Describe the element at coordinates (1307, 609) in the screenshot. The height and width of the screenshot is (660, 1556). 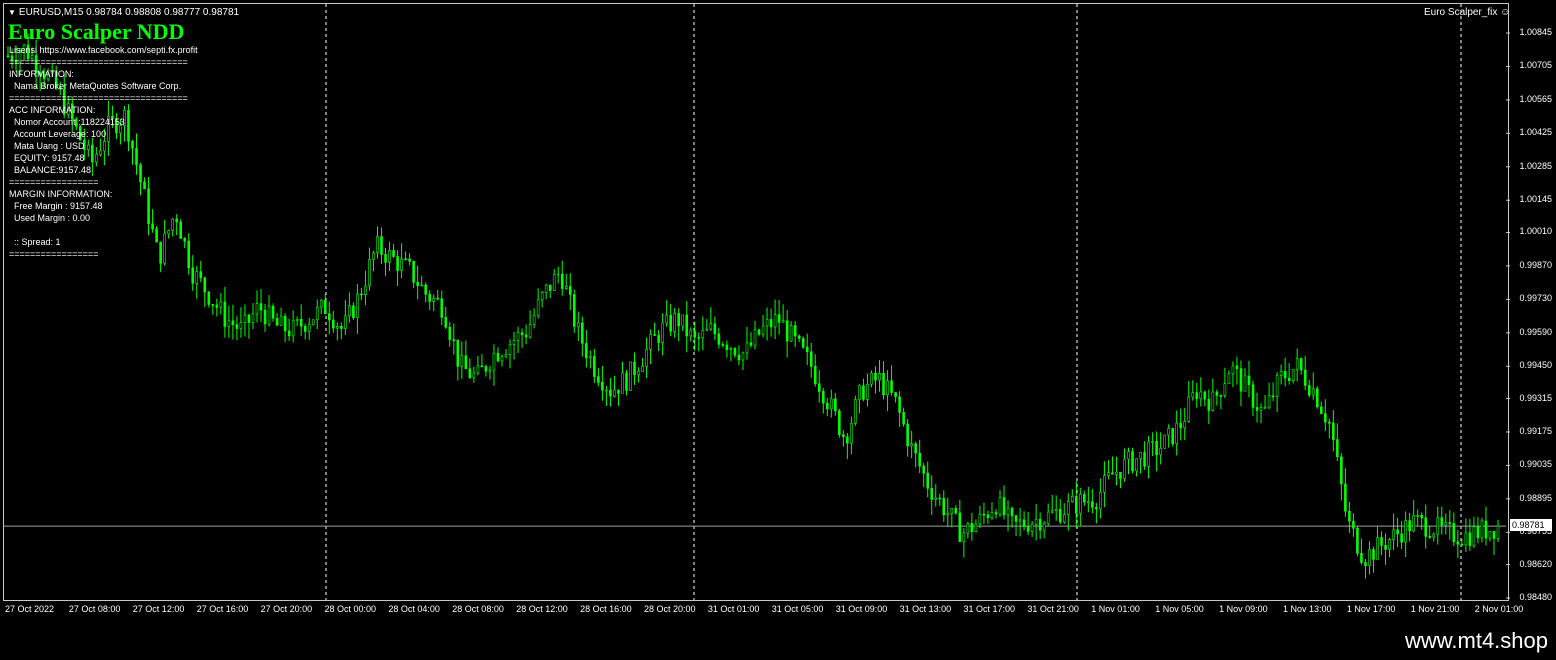
I see `time-tick-label: 1 Nov 13:00` at that location.